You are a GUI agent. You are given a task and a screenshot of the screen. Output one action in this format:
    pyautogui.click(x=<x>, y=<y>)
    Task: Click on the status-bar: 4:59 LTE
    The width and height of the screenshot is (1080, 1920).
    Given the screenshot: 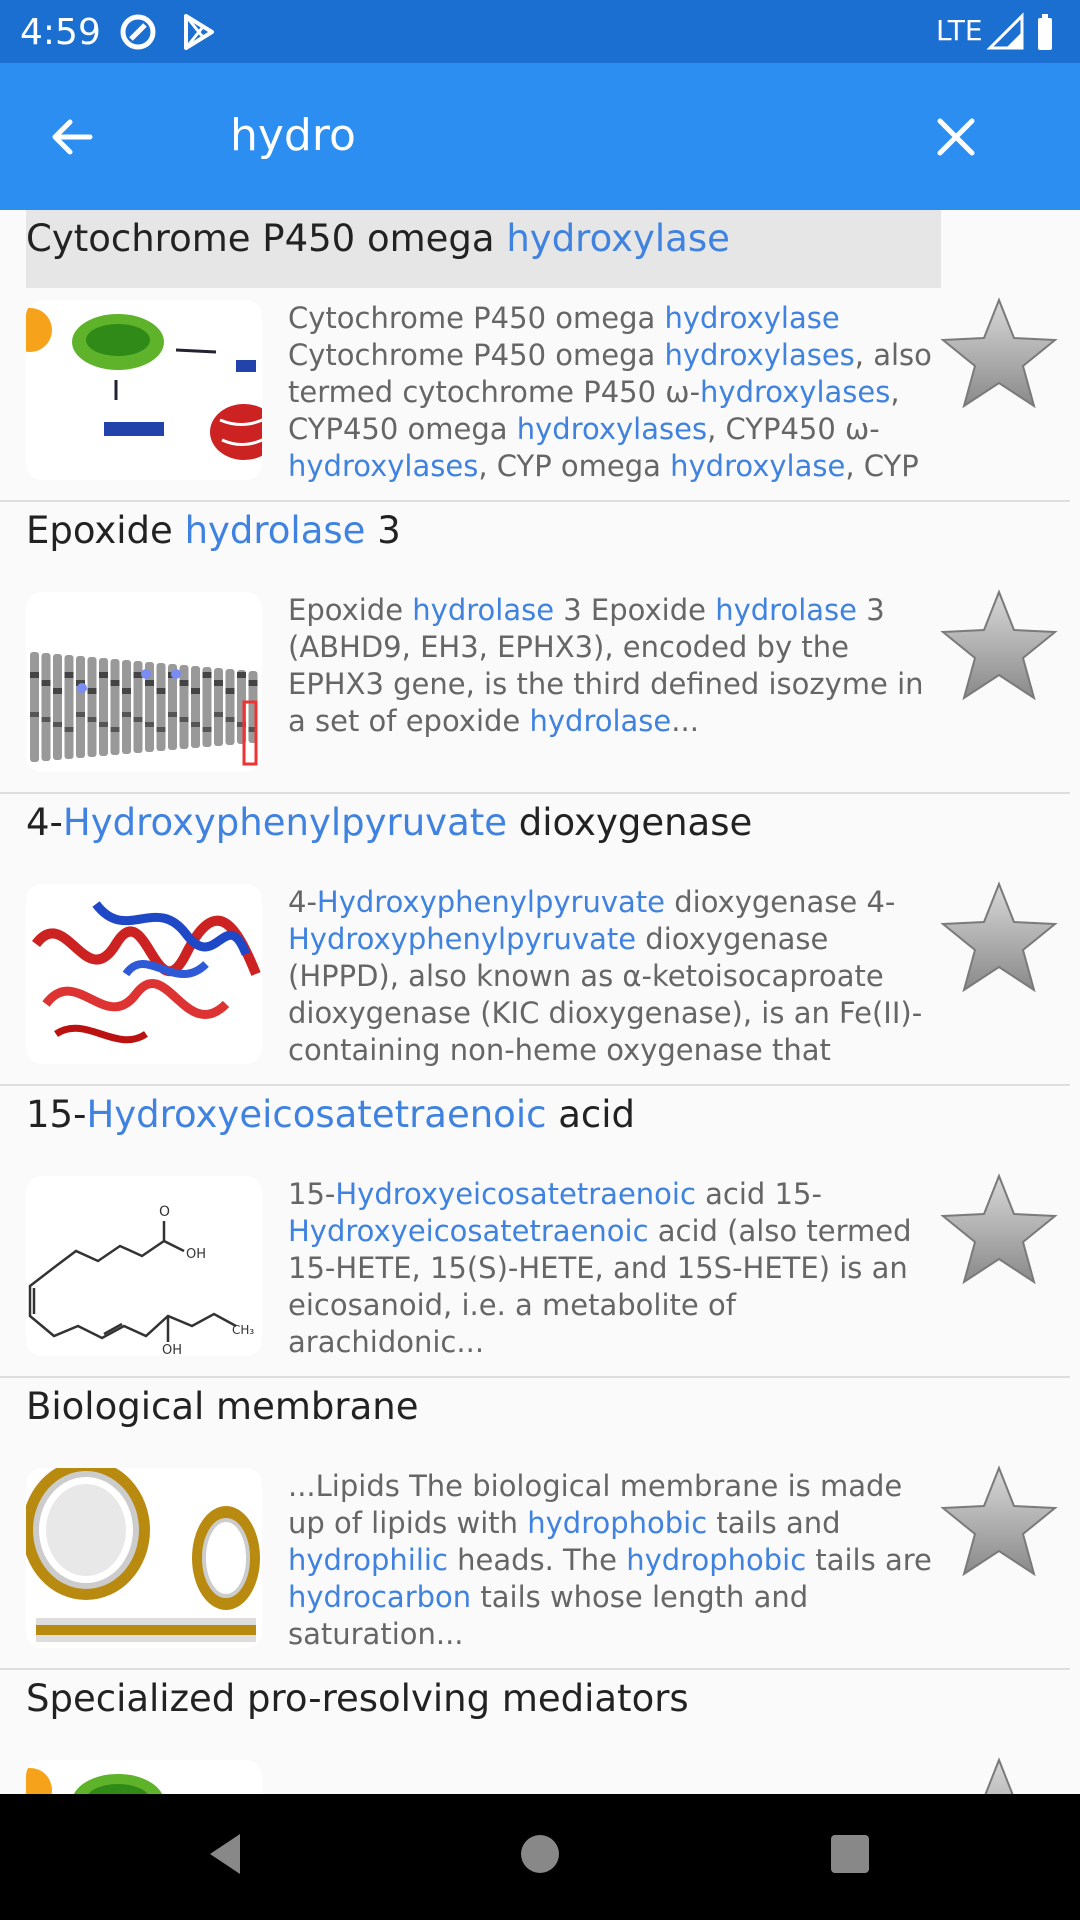 What is the action you would take?
    pyautogui.click(x=540, y=31)
    